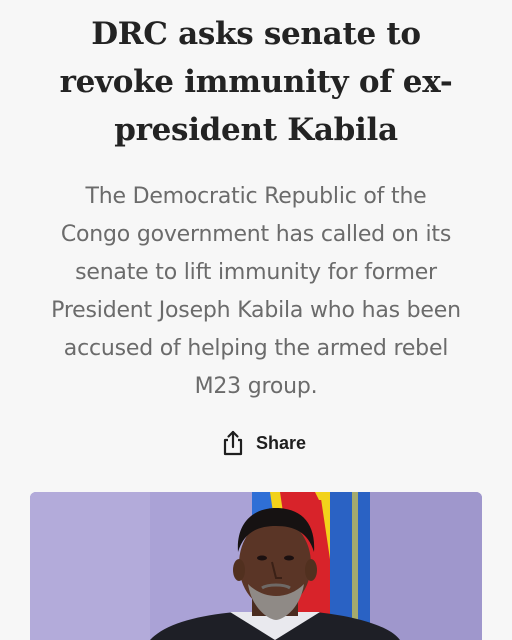 This screenshot has height=640, width=512. Describe the element at coordinates (233, 443) in the screenshot. I see `share-icon` at that location.